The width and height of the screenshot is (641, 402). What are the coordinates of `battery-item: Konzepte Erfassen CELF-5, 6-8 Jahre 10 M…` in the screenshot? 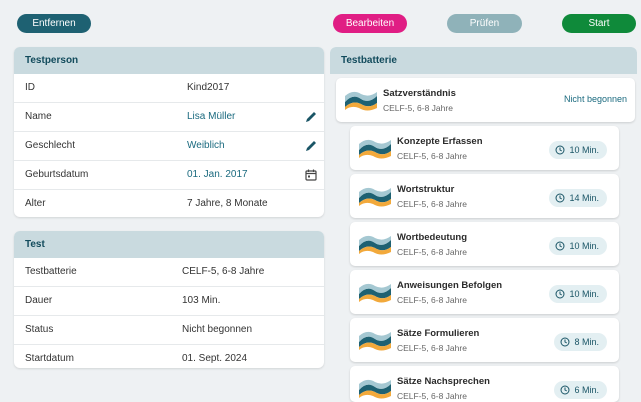 It's located at (484, 148).